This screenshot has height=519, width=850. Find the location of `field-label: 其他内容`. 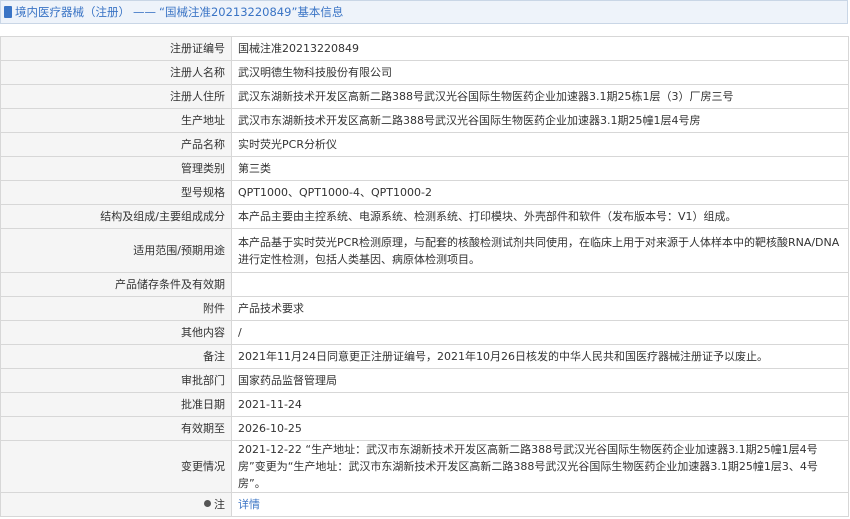

field-label: 其他内容 is located at coordinates (116, 332).